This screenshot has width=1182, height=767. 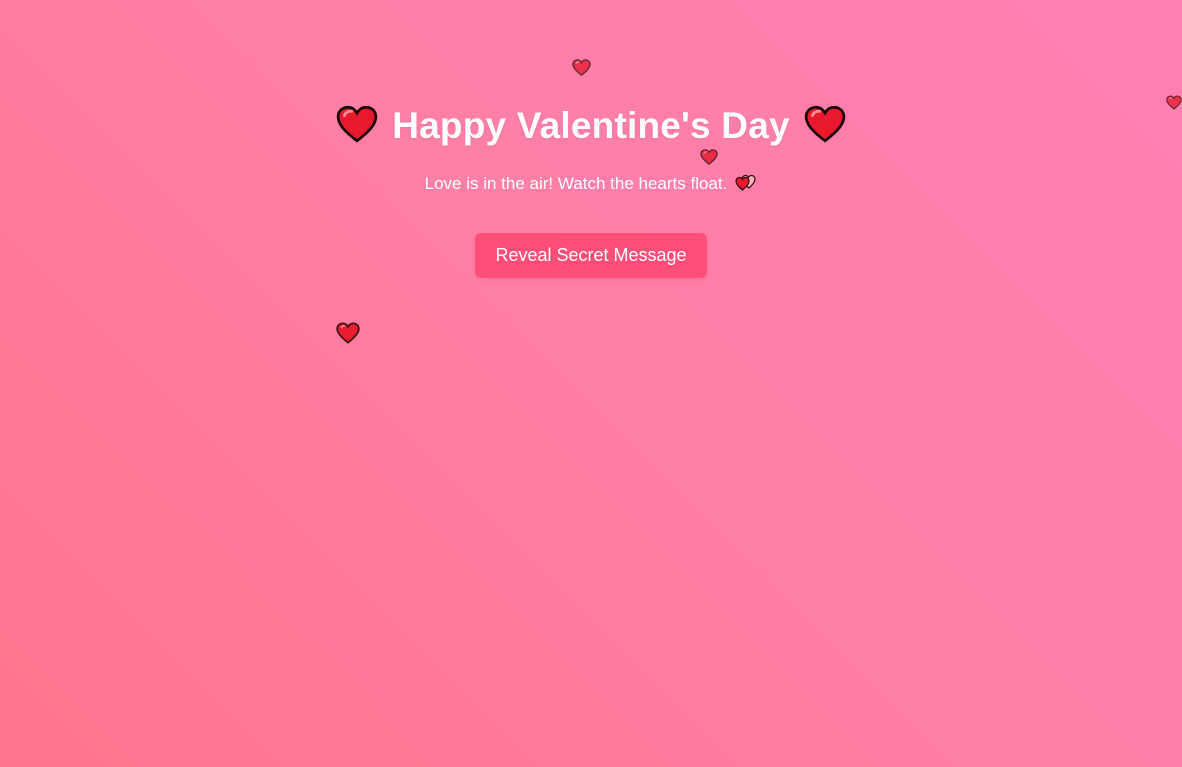 What do you see at coordinates (746, 184) in the screenshot?
I see `two-hearts-icon` at bounding box center [746, 184].